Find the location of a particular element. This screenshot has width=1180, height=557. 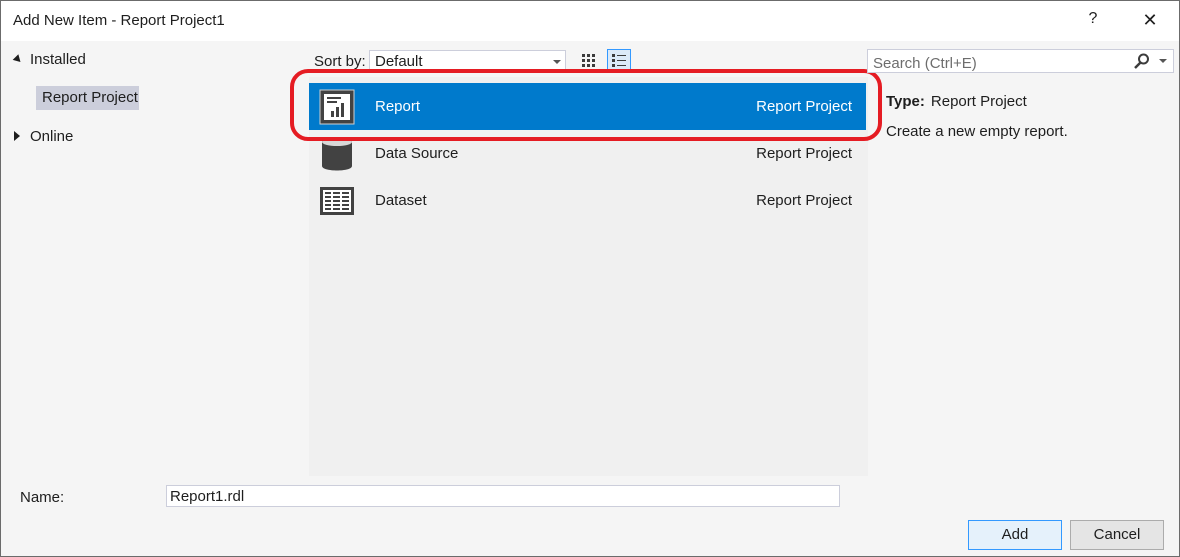

dialog-title: Add New Item - Report Project1 is located at coordinates (119, 20).